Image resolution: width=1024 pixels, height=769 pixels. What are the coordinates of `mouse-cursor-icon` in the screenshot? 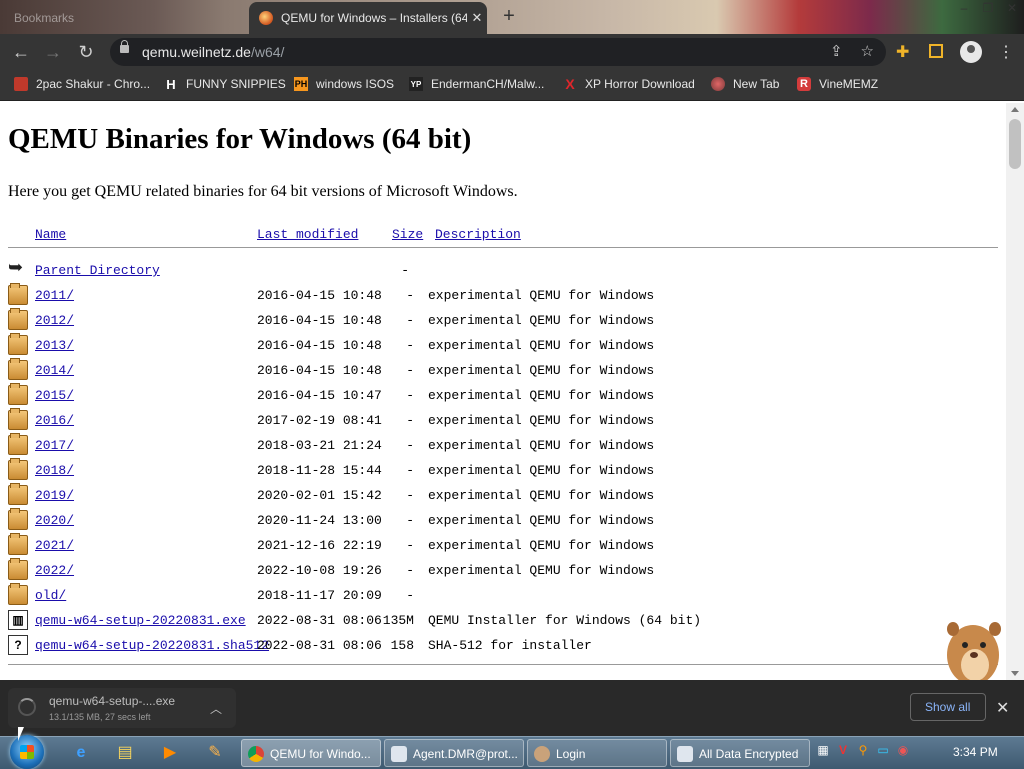 It's located at (21, 734).